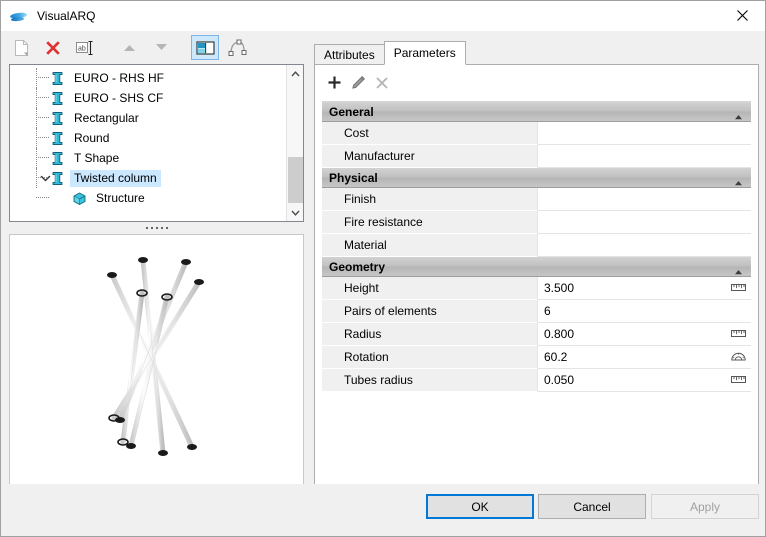 The width and height of the screenshot is (766, 537). What do you see at coordinates (156, 228) in the screenshot?
I see `panel-splitter` at bounding box center [156, 228].